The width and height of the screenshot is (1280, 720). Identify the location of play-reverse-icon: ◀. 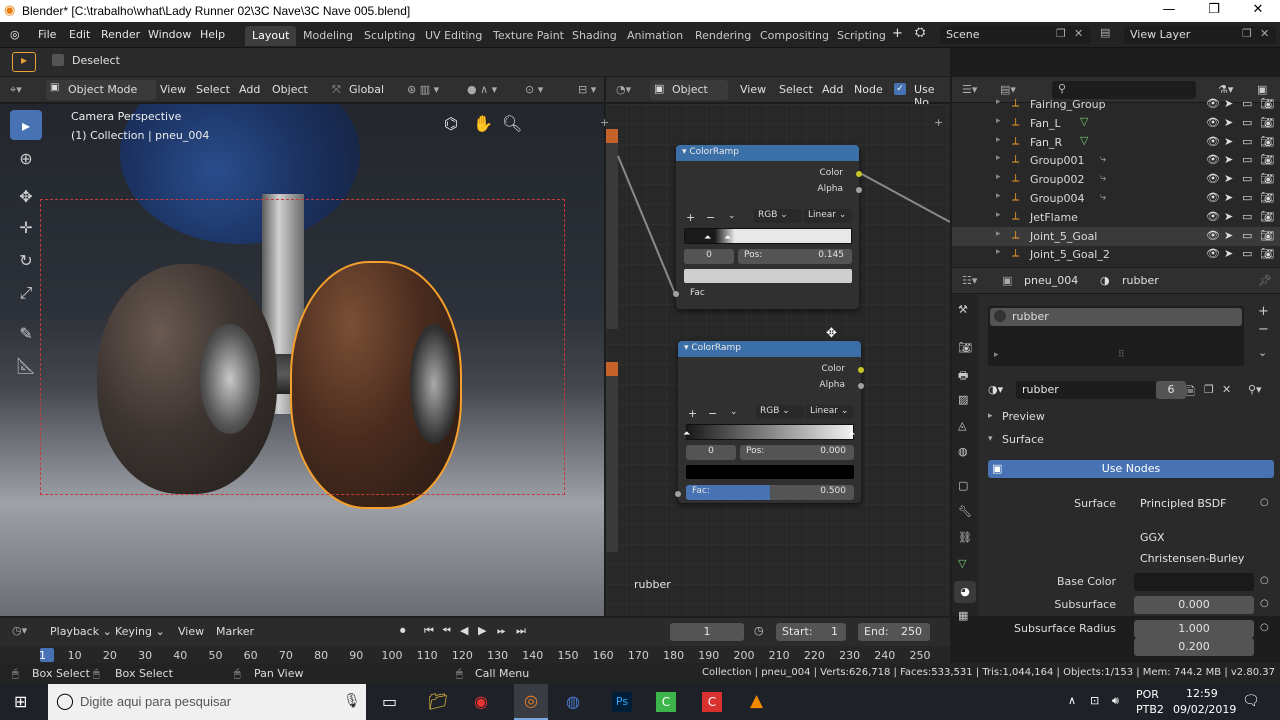
(464, 630).